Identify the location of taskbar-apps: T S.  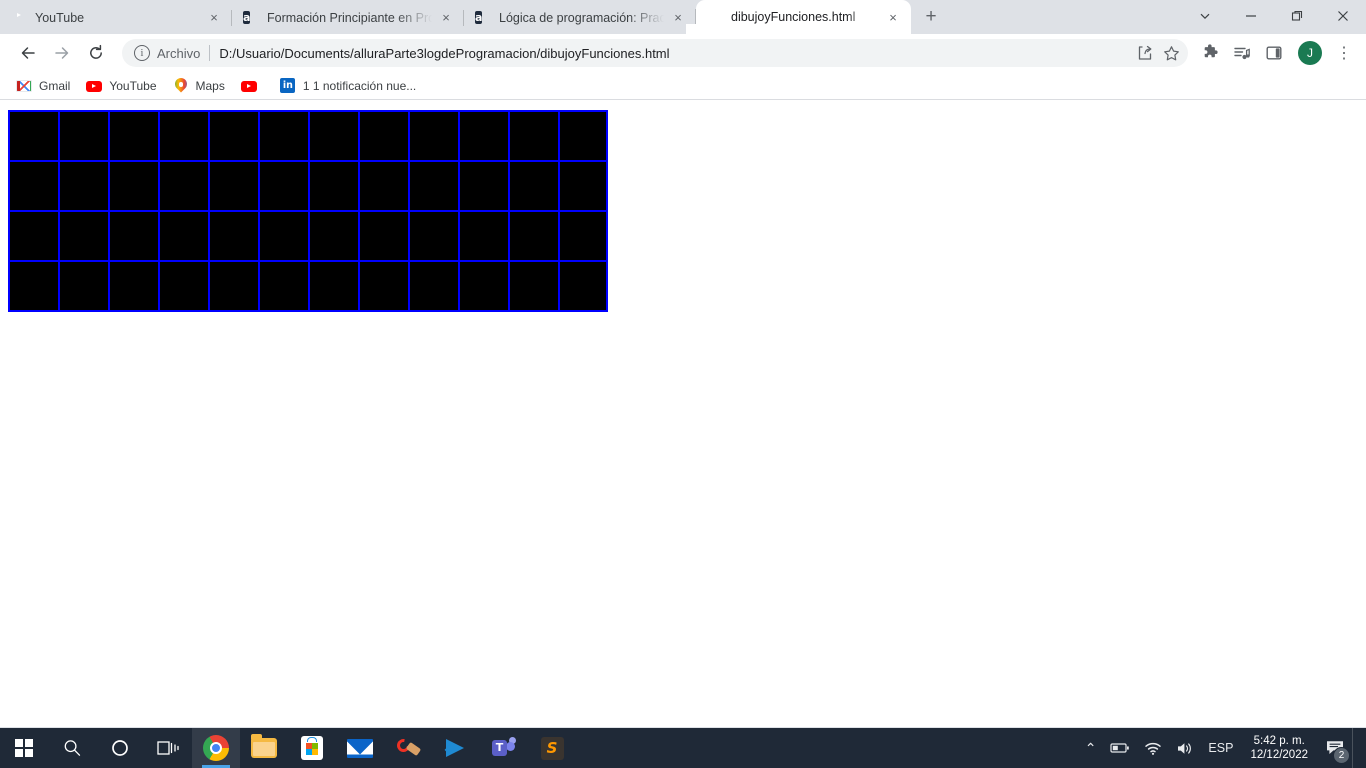
(288, 748).